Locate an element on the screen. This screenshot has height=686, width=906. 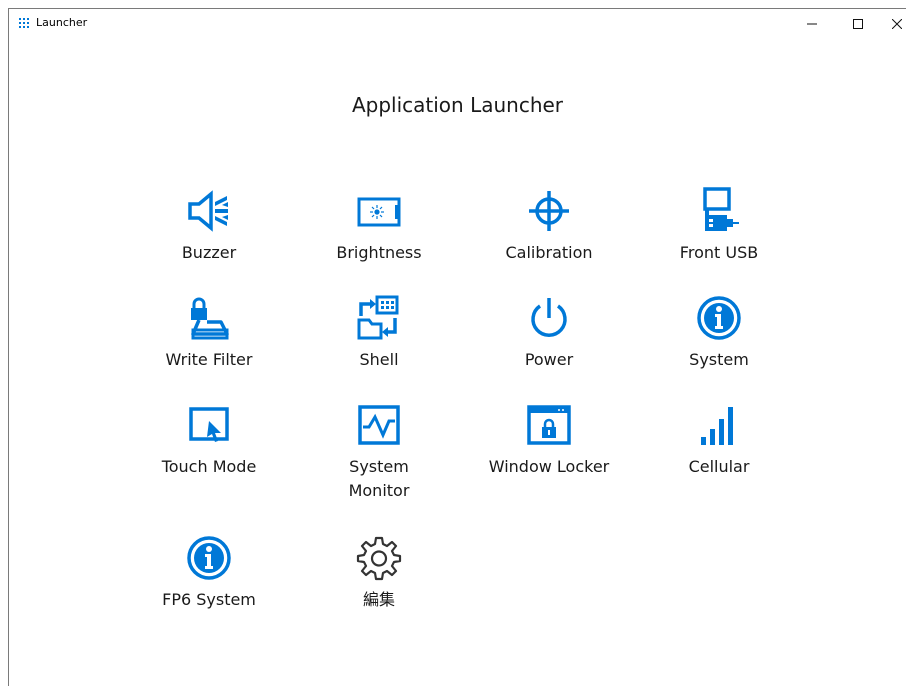
window-title: Launcher is located at coordinates (62, 22).